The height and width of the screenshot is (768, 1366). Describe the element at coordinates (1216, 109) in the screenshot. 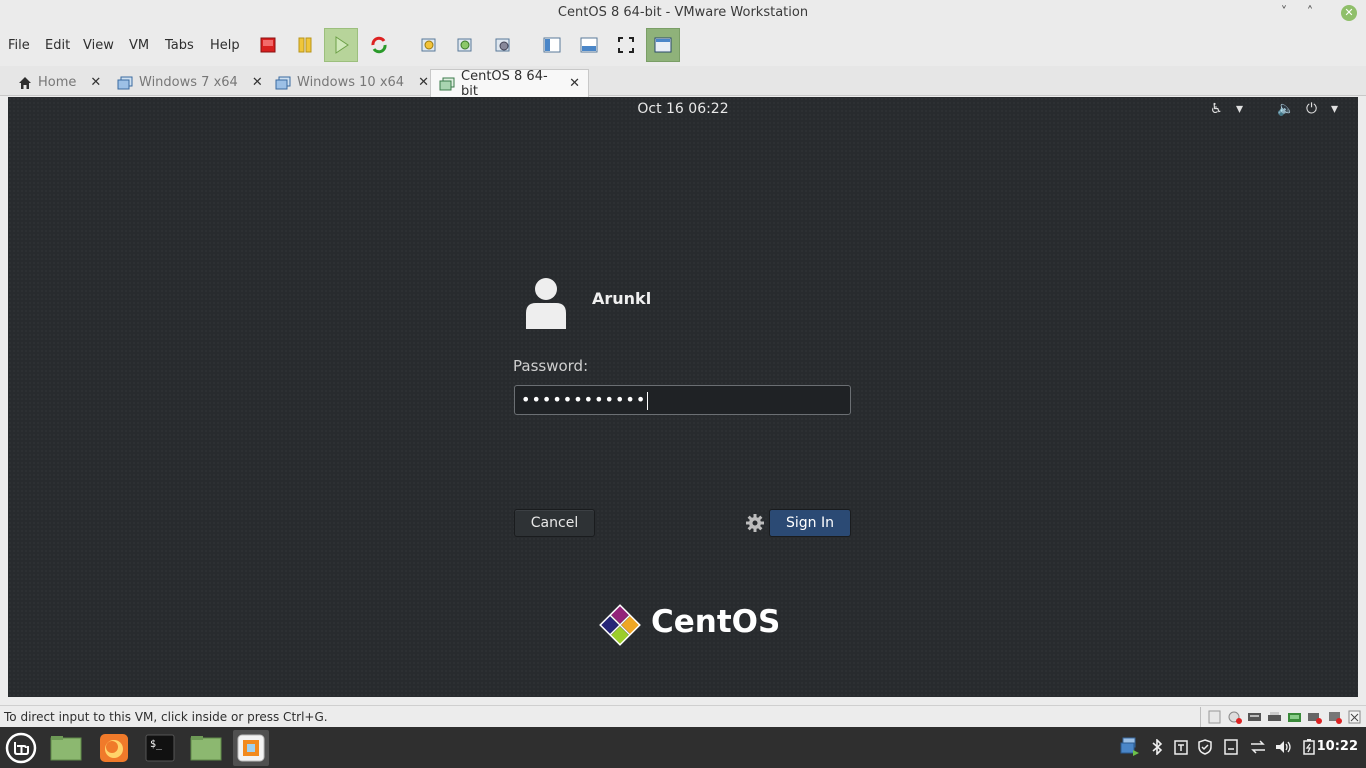

I see `accessibility-icon: ♿` at that location.